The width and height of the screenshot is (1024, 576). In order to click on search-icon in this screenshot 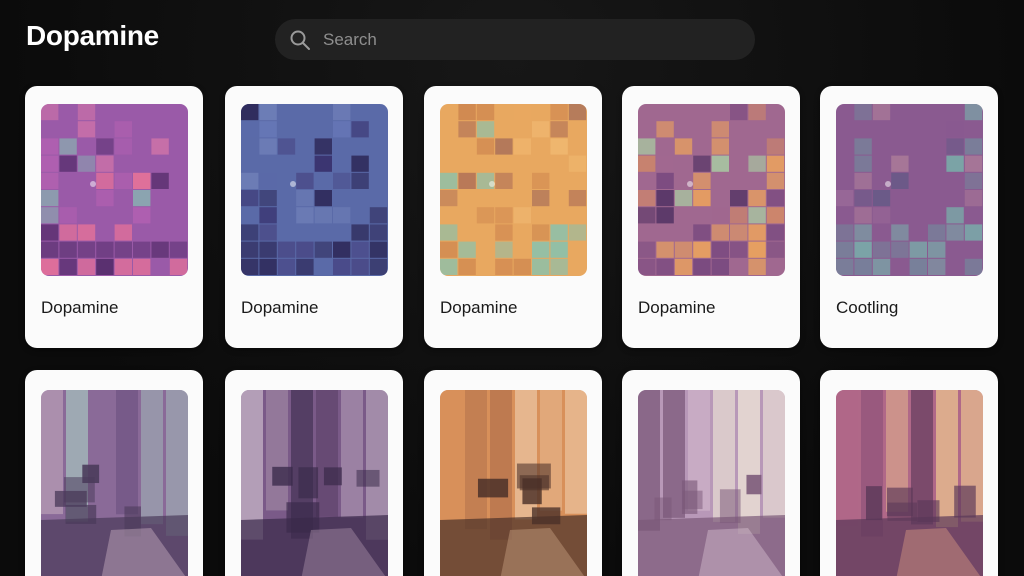, I will do `click(300, 40)`.